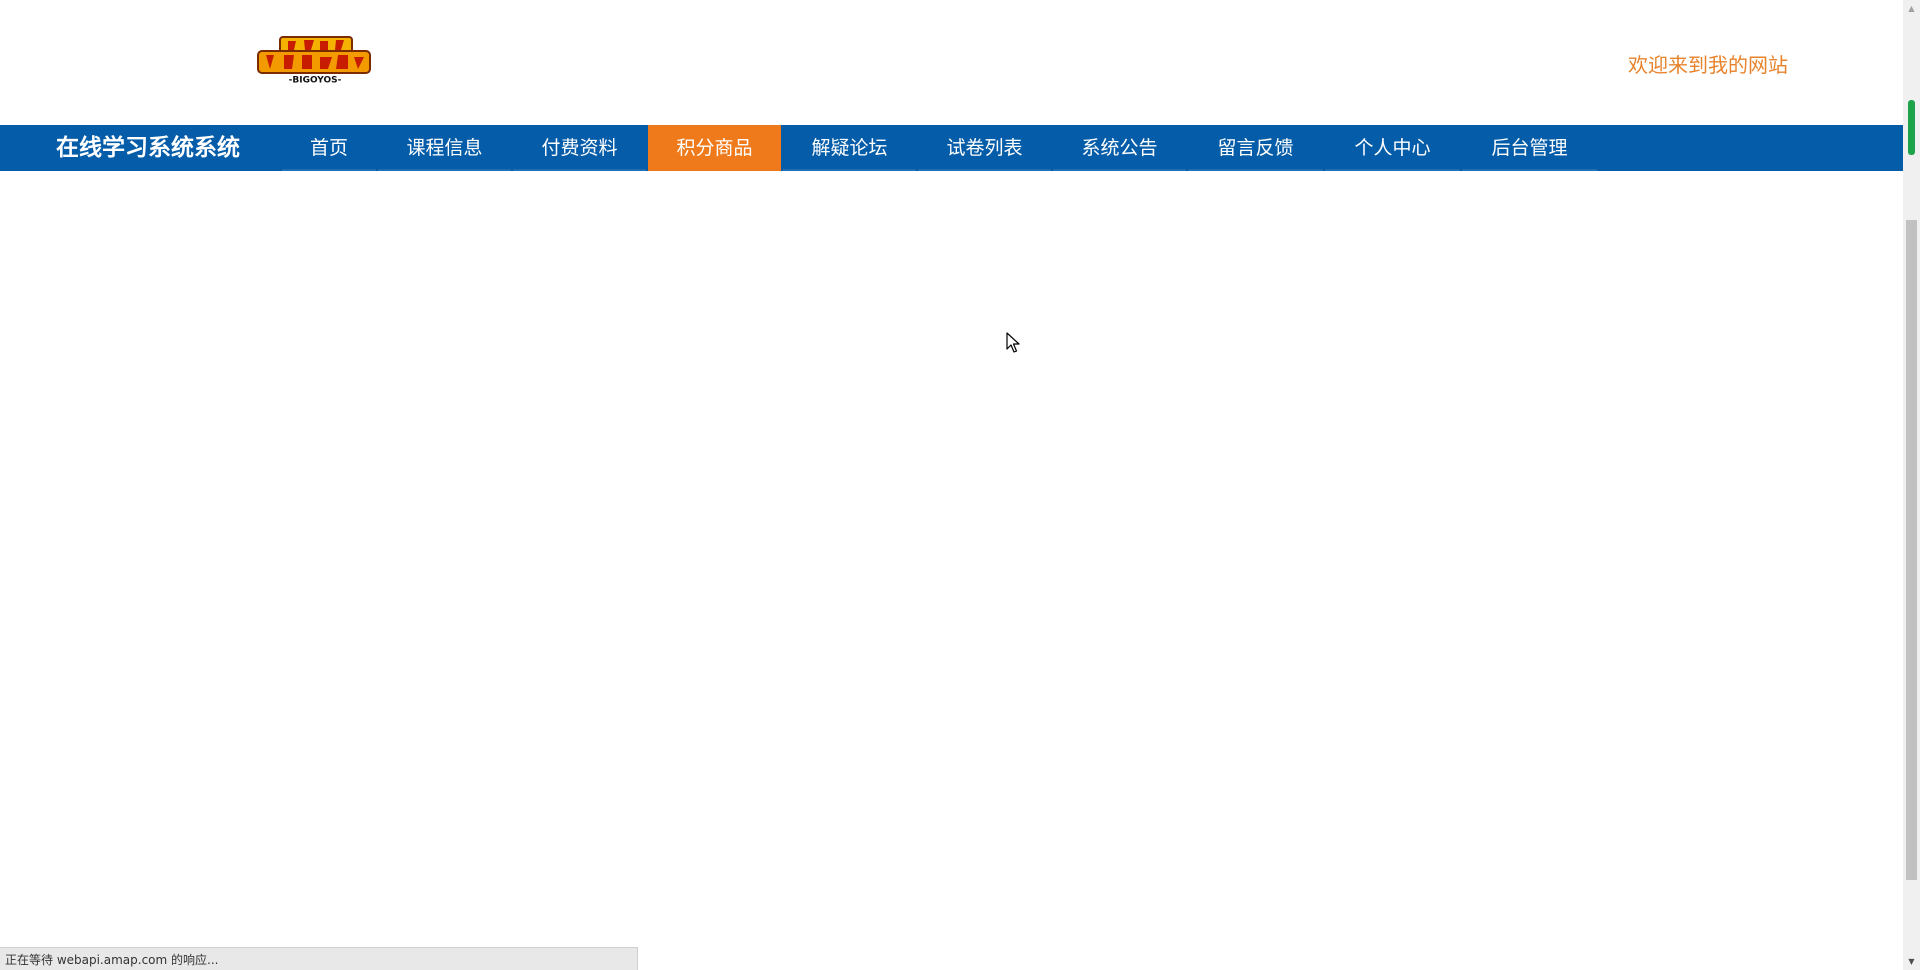 The width and height of the screenshot is (1920, 970). Describe the element at coordinates (951, 62) in the screenshot. I see `header: -BIGOYOS- 欢迎来到我的网站` at that location.